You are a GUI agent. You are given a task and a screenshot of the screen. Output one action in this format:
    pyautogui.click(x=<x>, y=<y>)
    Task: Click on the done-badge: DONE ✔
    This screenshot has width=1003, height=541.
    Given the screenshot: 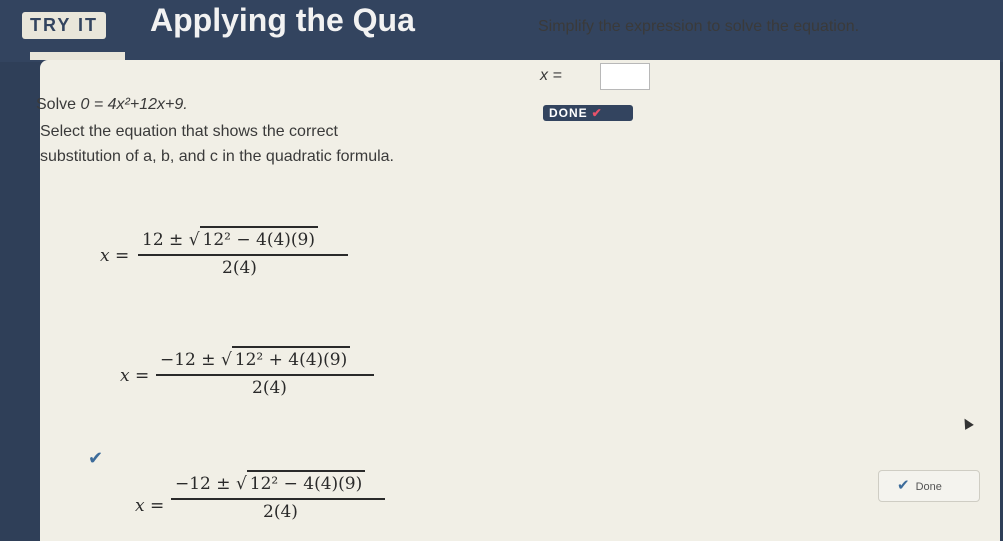 What is the action you would take?
    pyautogui.click(x=588, y=113)
    